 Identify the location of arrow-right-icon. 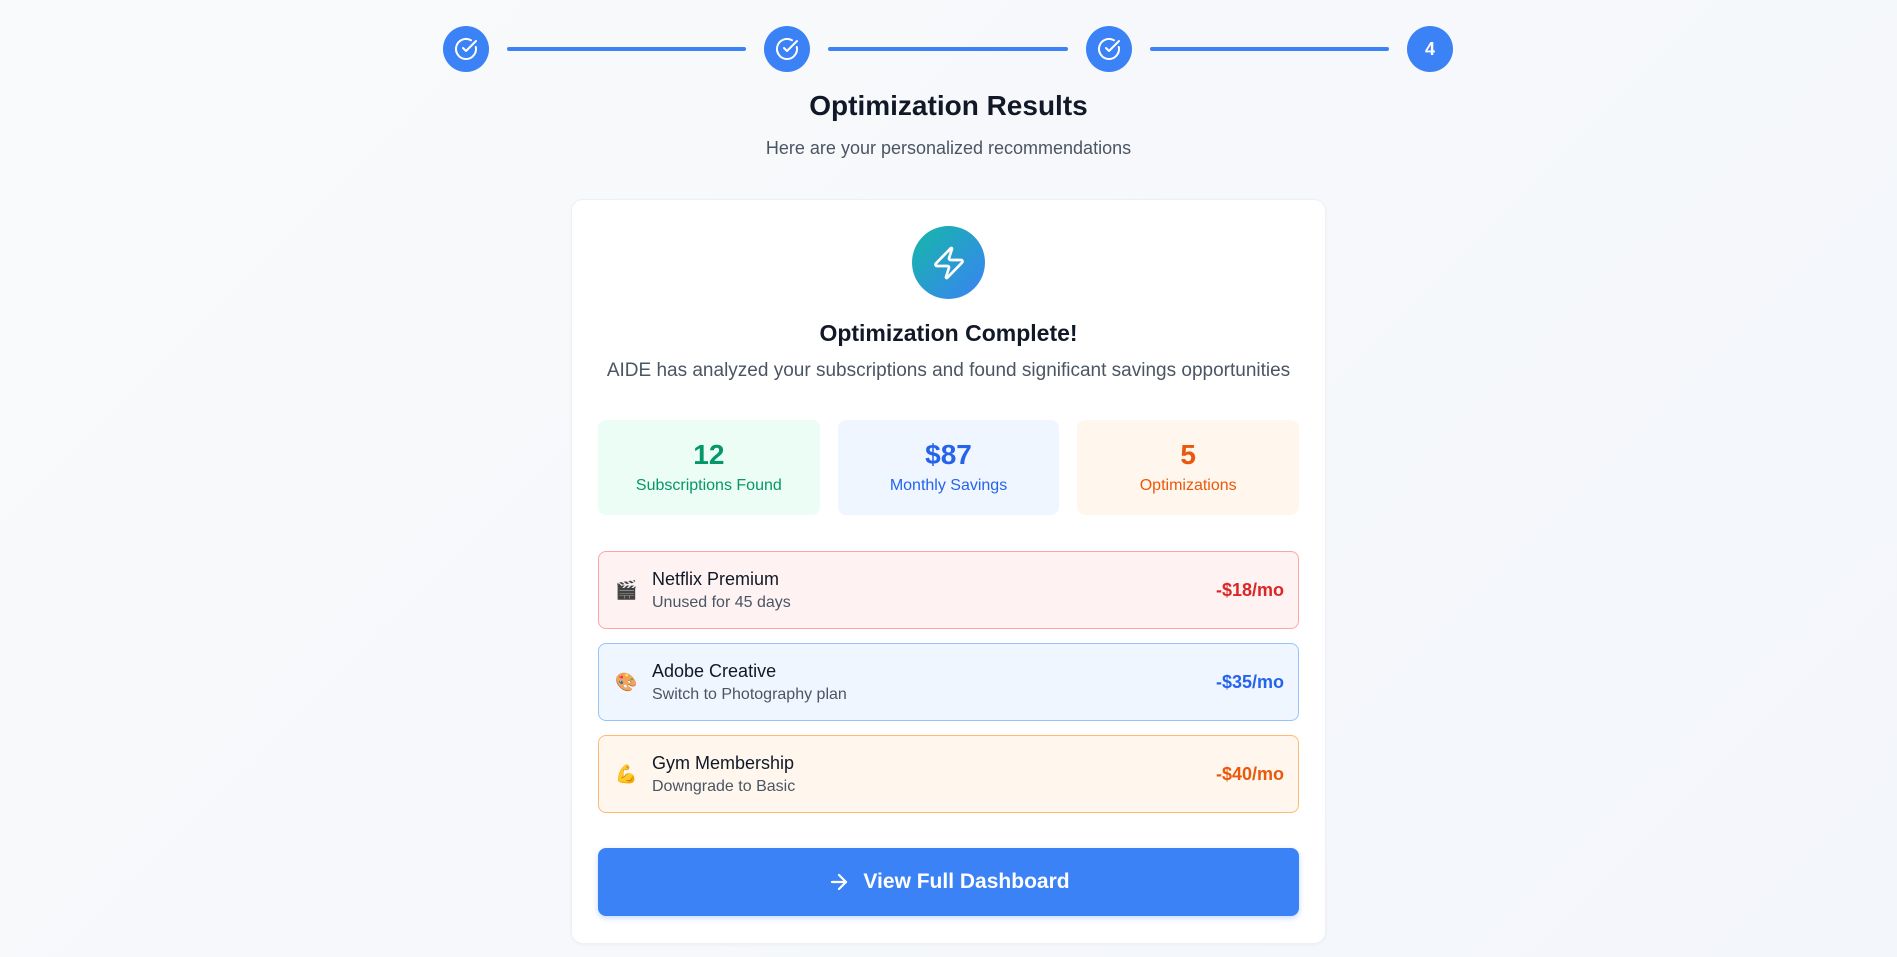
(839, 882).